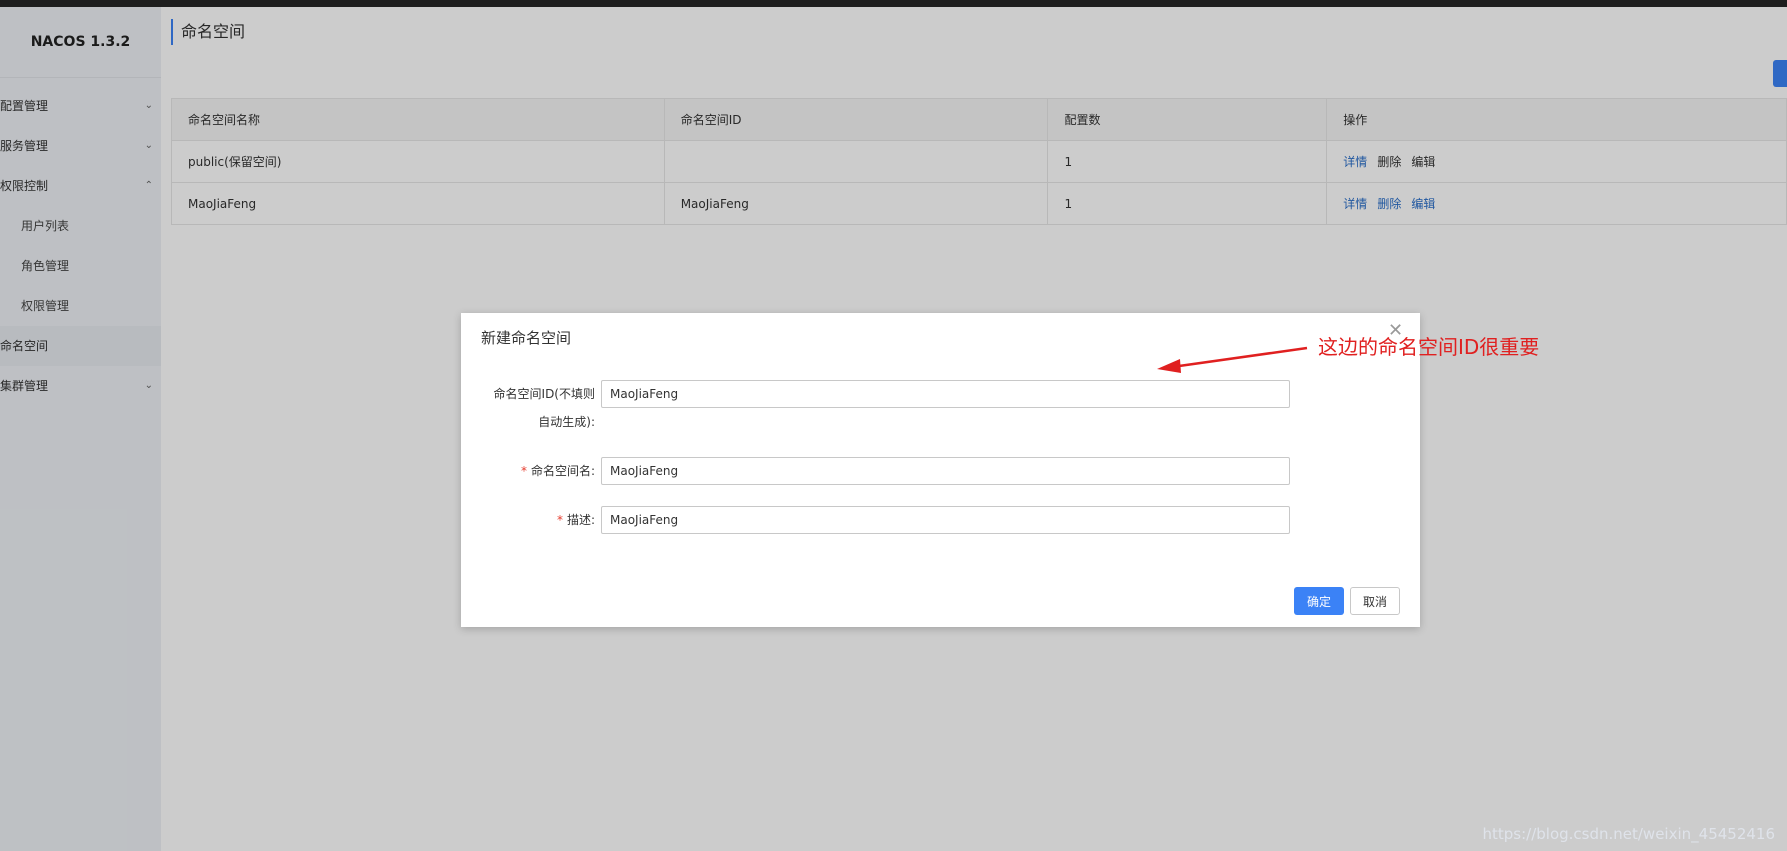  Describe the element at coordinates (562, 471) in the screenshot. I see `namespace-name-label-text: 命名空间名:` at that location.